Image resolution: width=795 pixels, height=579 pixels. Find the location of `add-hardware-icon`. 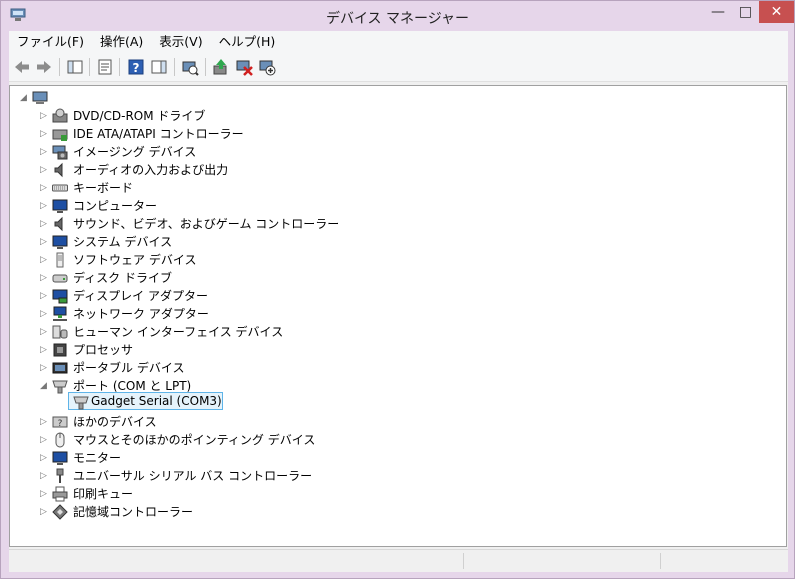

add-hardware-icon is located at coordinates (267, 67).